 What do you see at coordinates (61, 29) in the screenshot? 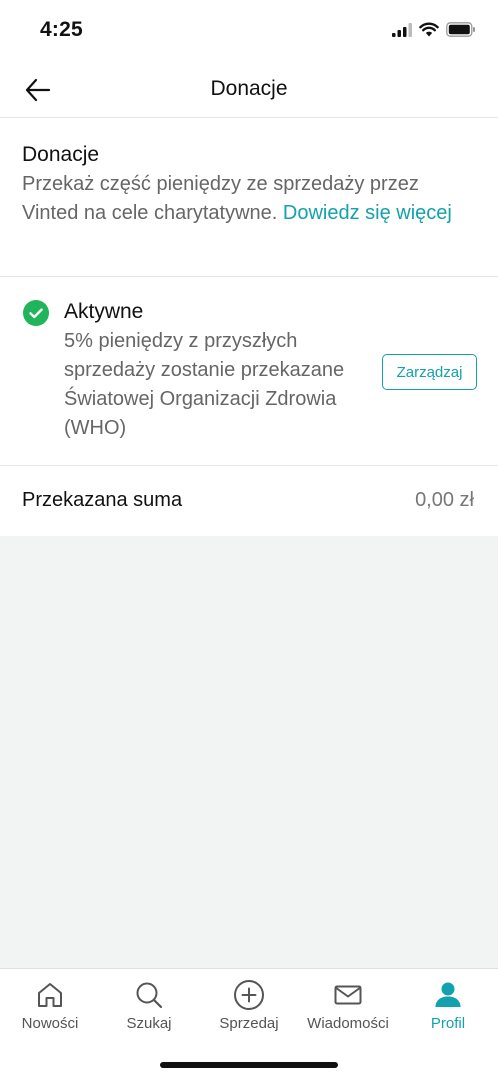
I see `status-time: 4:25` at bounding box center [61, 29].